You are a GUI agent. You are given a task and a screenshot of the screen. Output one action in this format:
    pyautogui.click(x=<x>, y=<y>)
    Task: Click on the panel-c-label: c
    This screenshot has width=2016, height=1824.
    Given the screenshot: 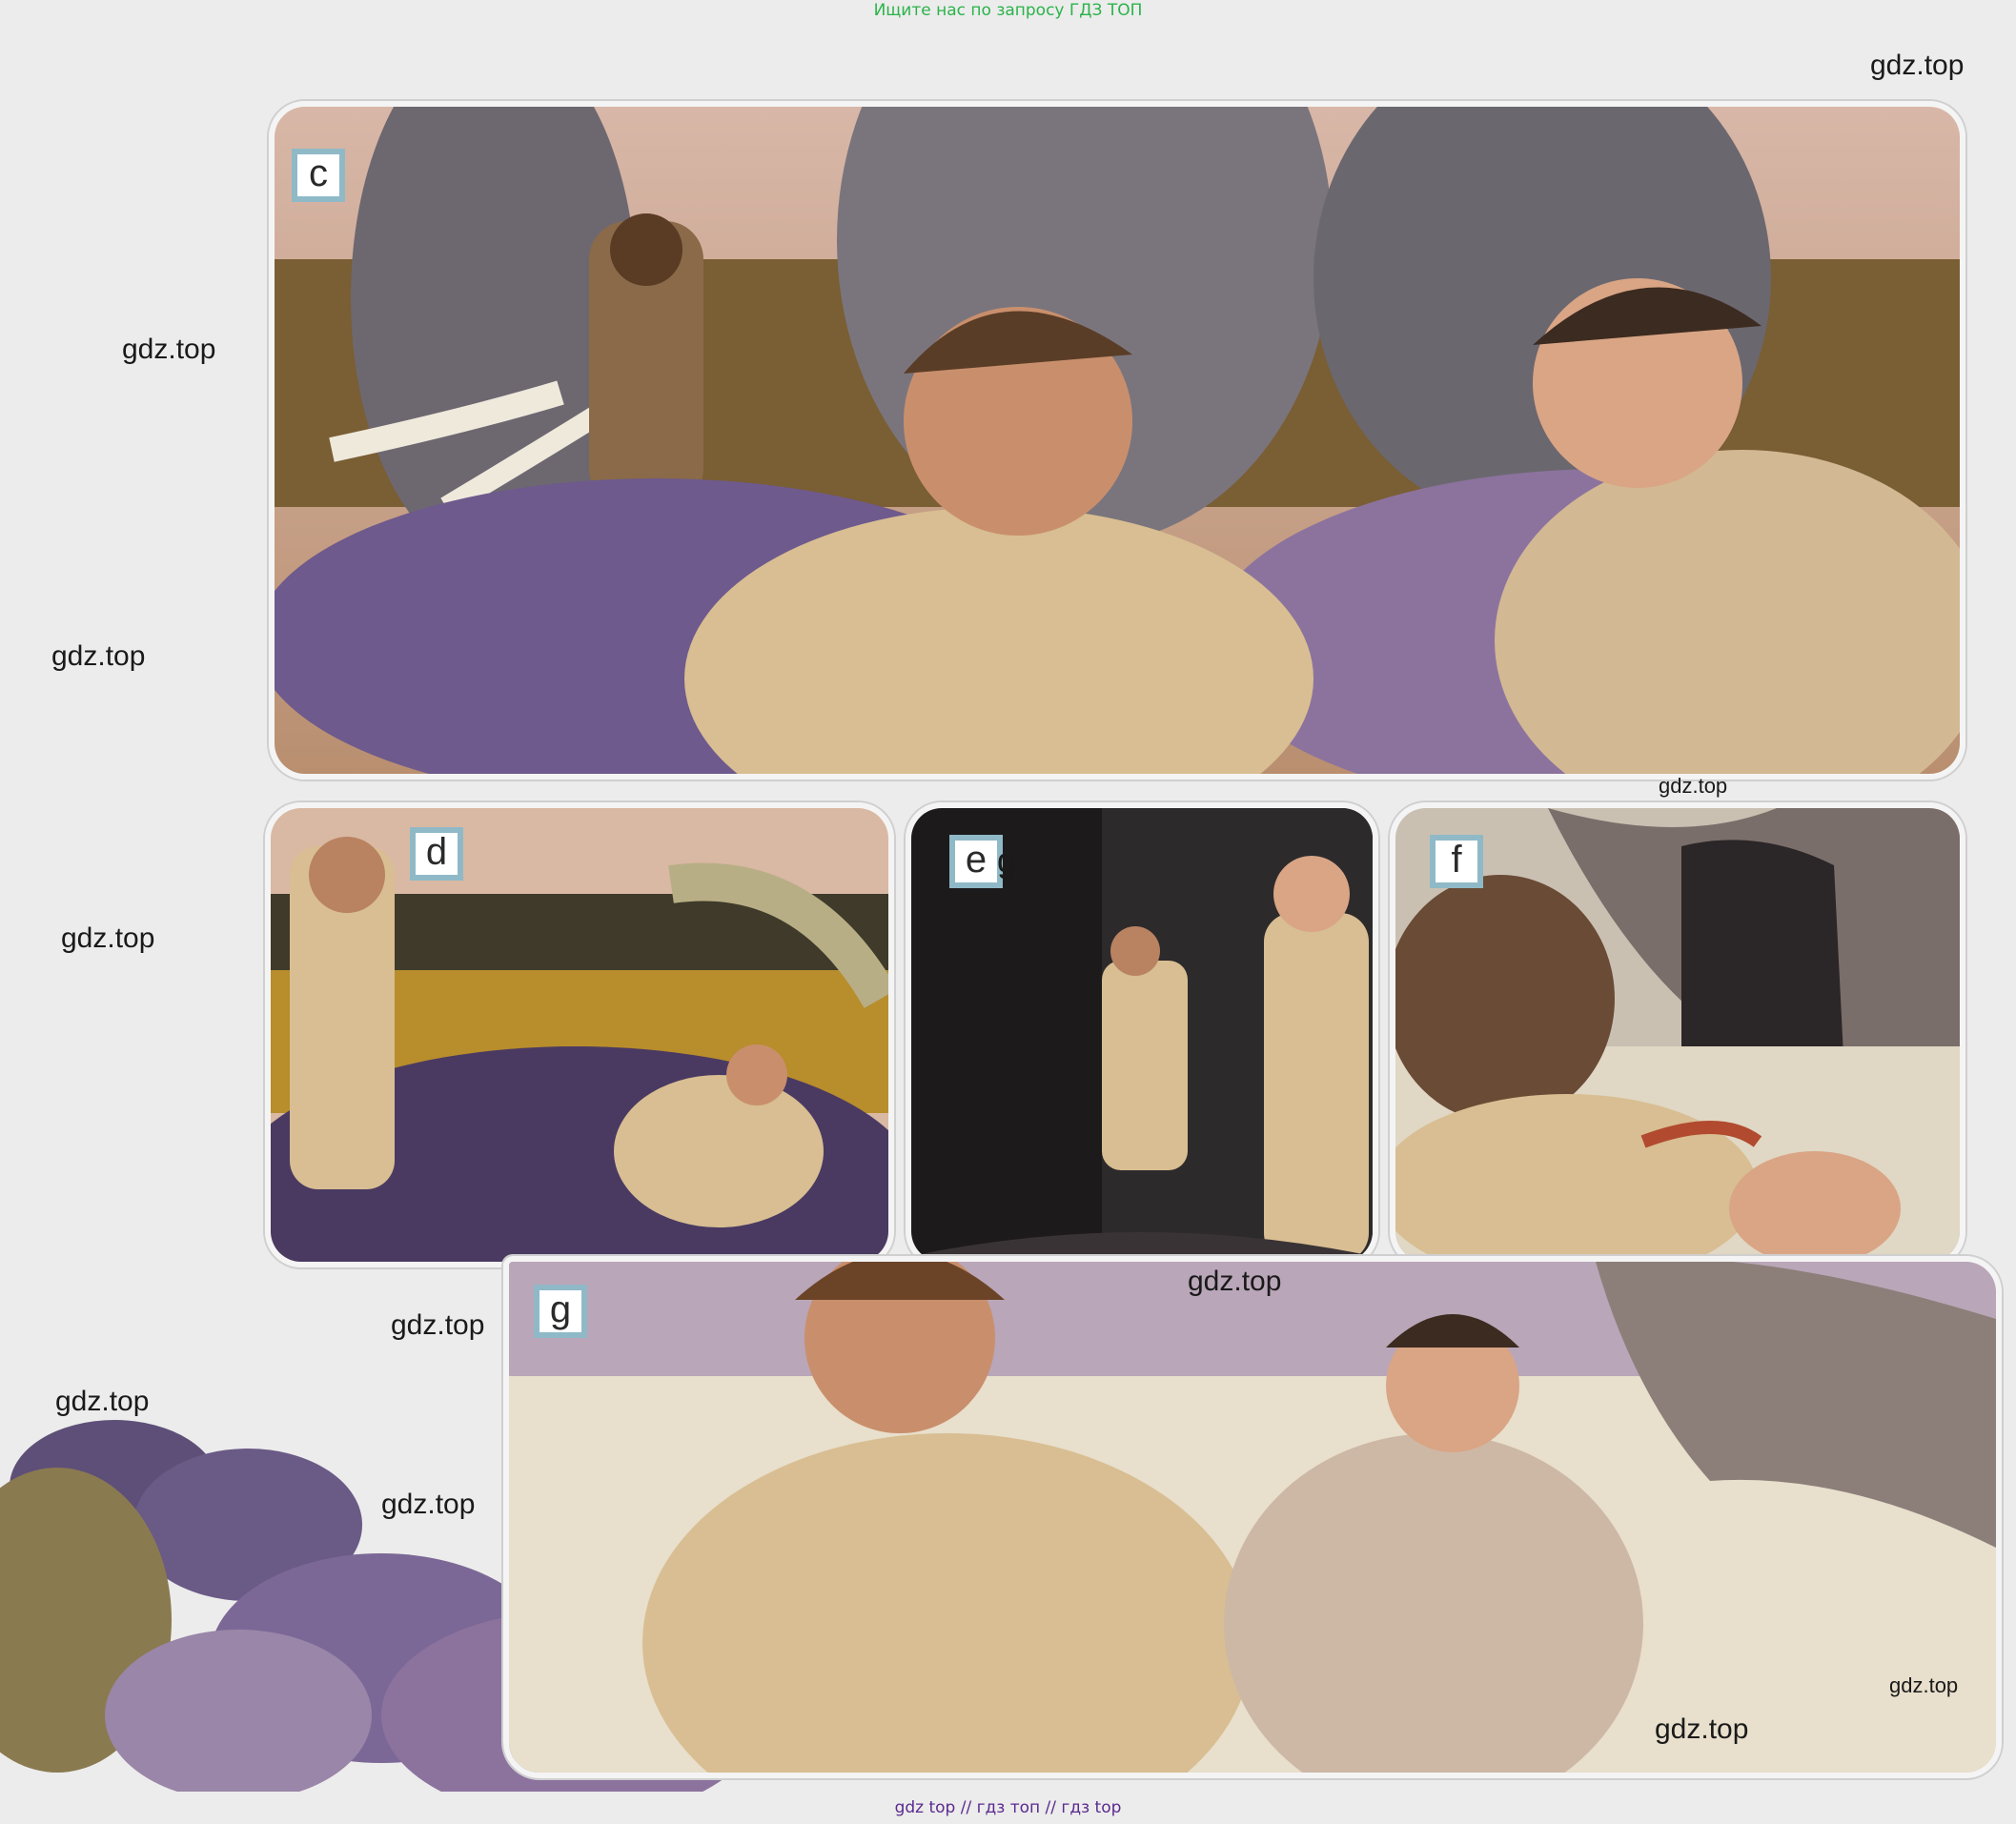 What is the action you would take?
    pyautogui.click(x=318, y=175)
    